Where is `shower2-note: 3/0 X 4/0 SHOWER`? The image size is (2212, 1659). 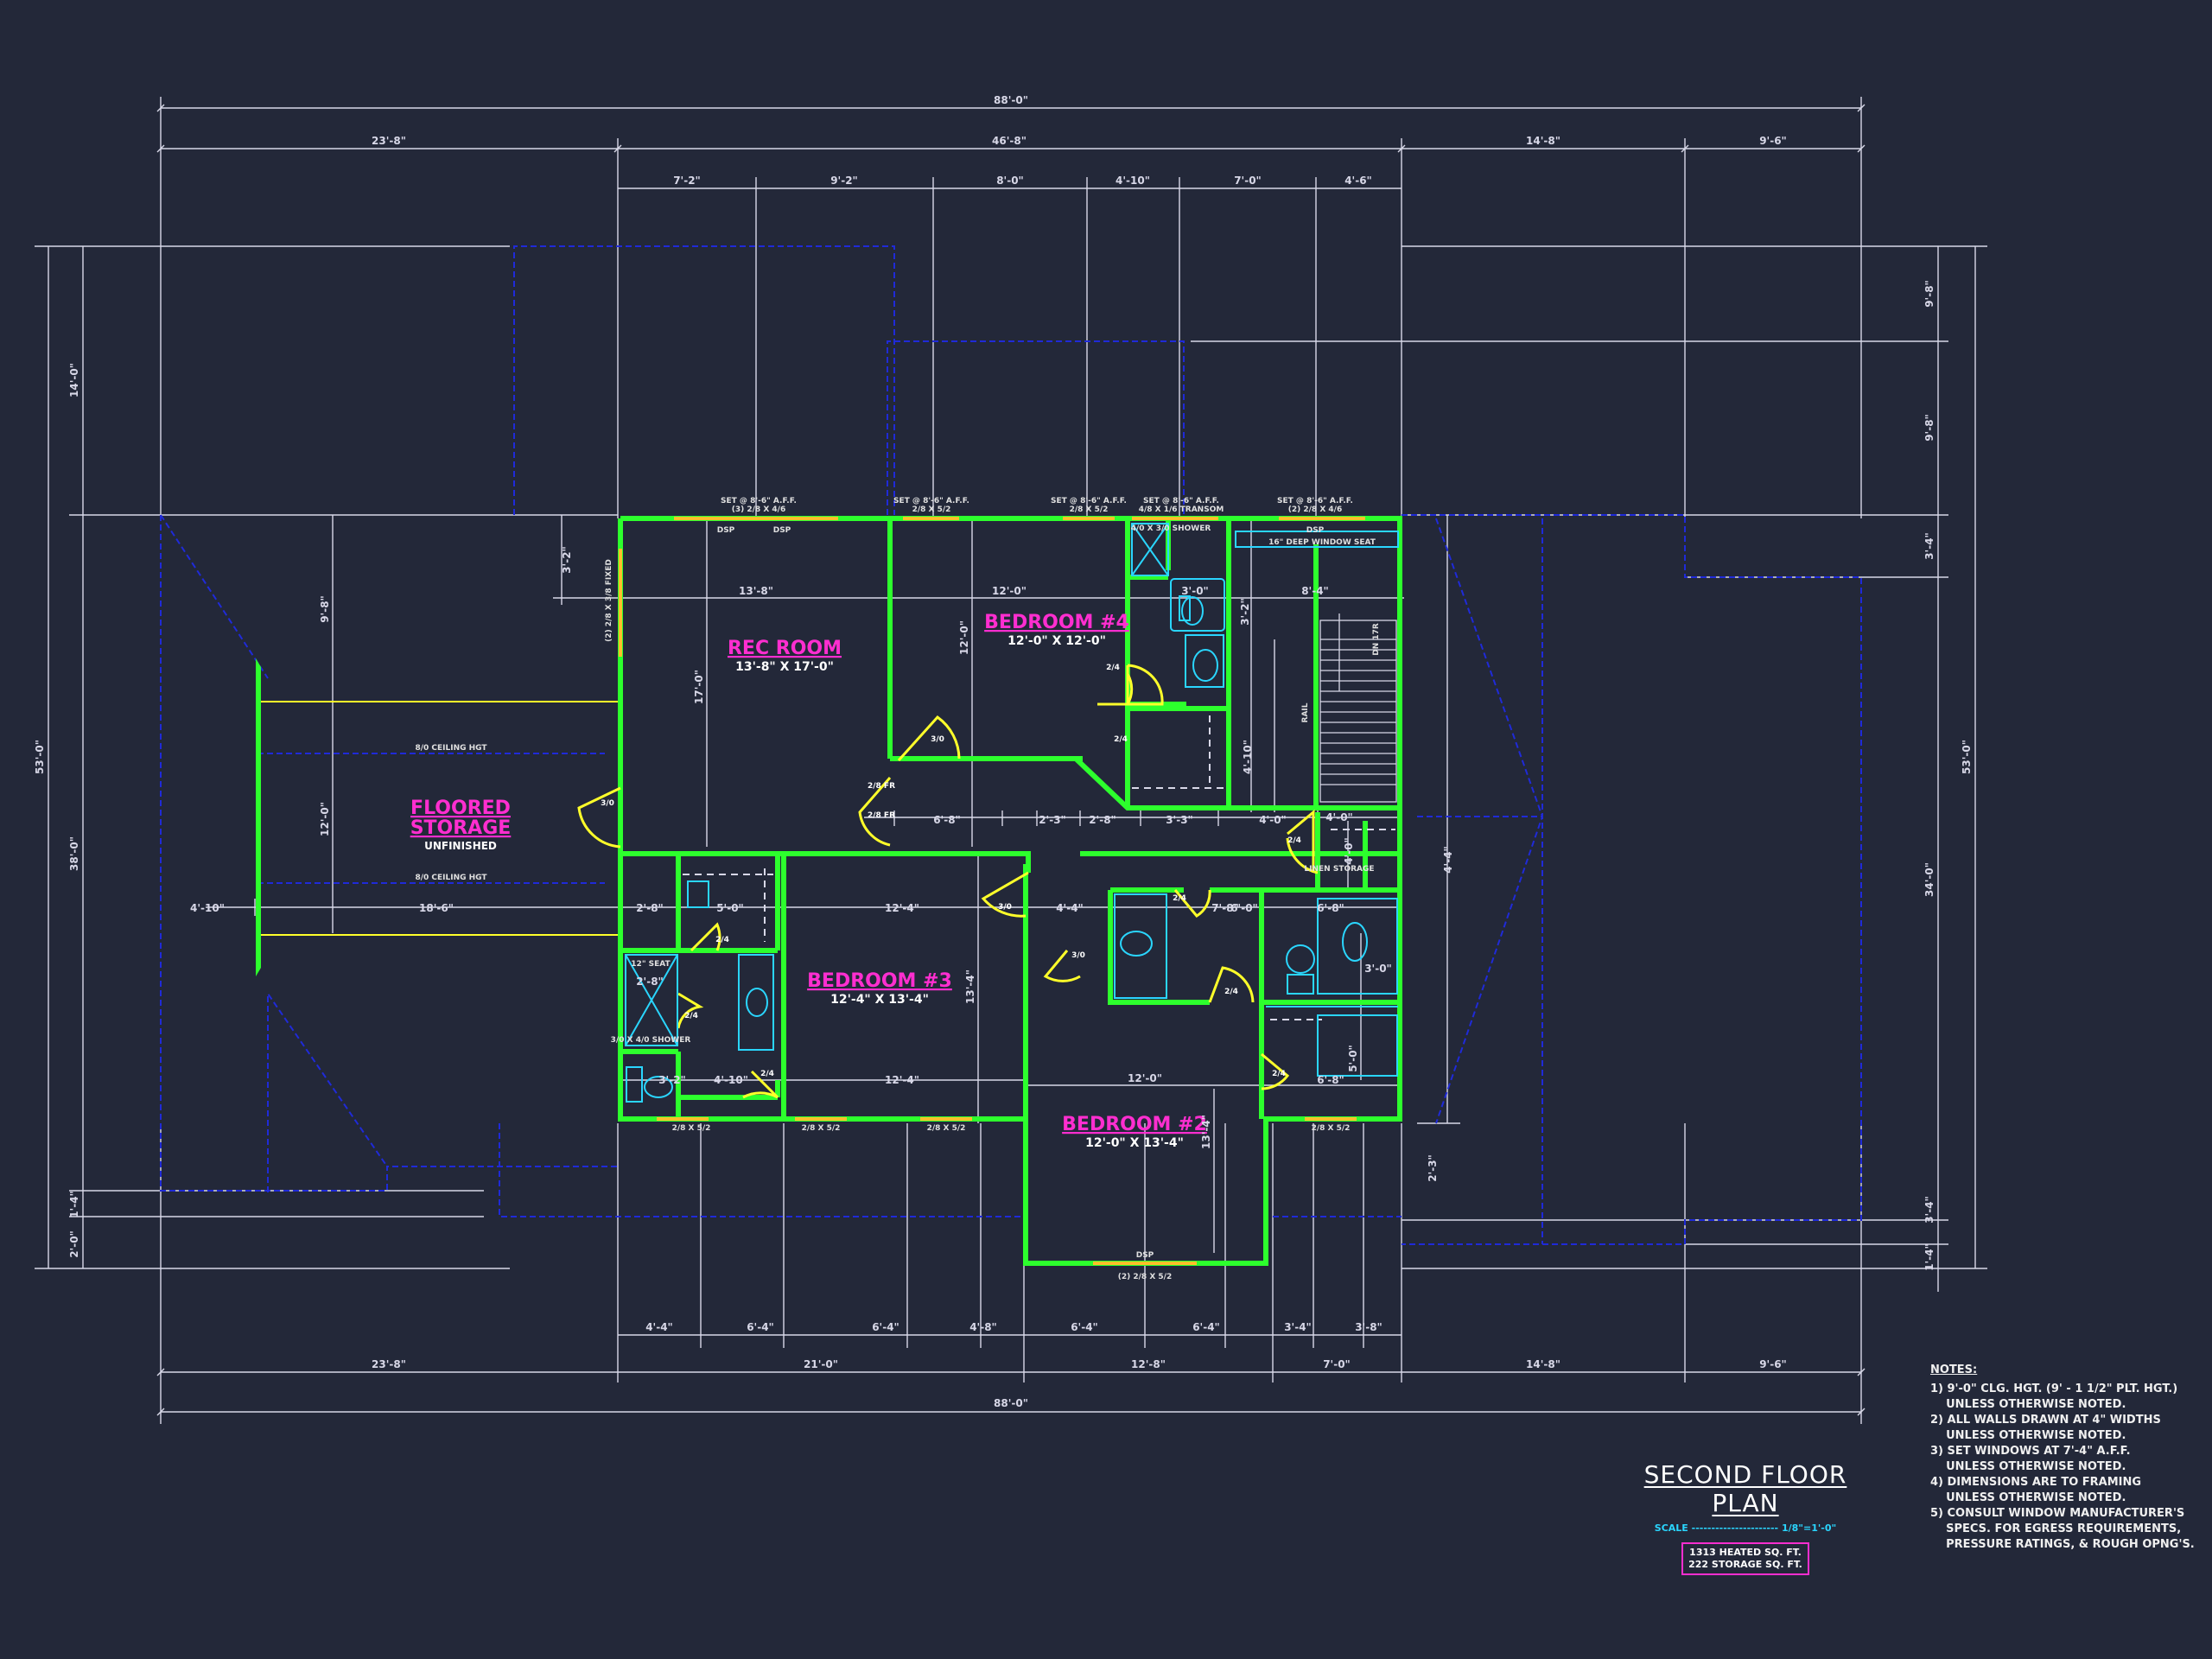 shower2-note: 3/0 X 4/0 SHOWER is located at coordinates (651, 1040).